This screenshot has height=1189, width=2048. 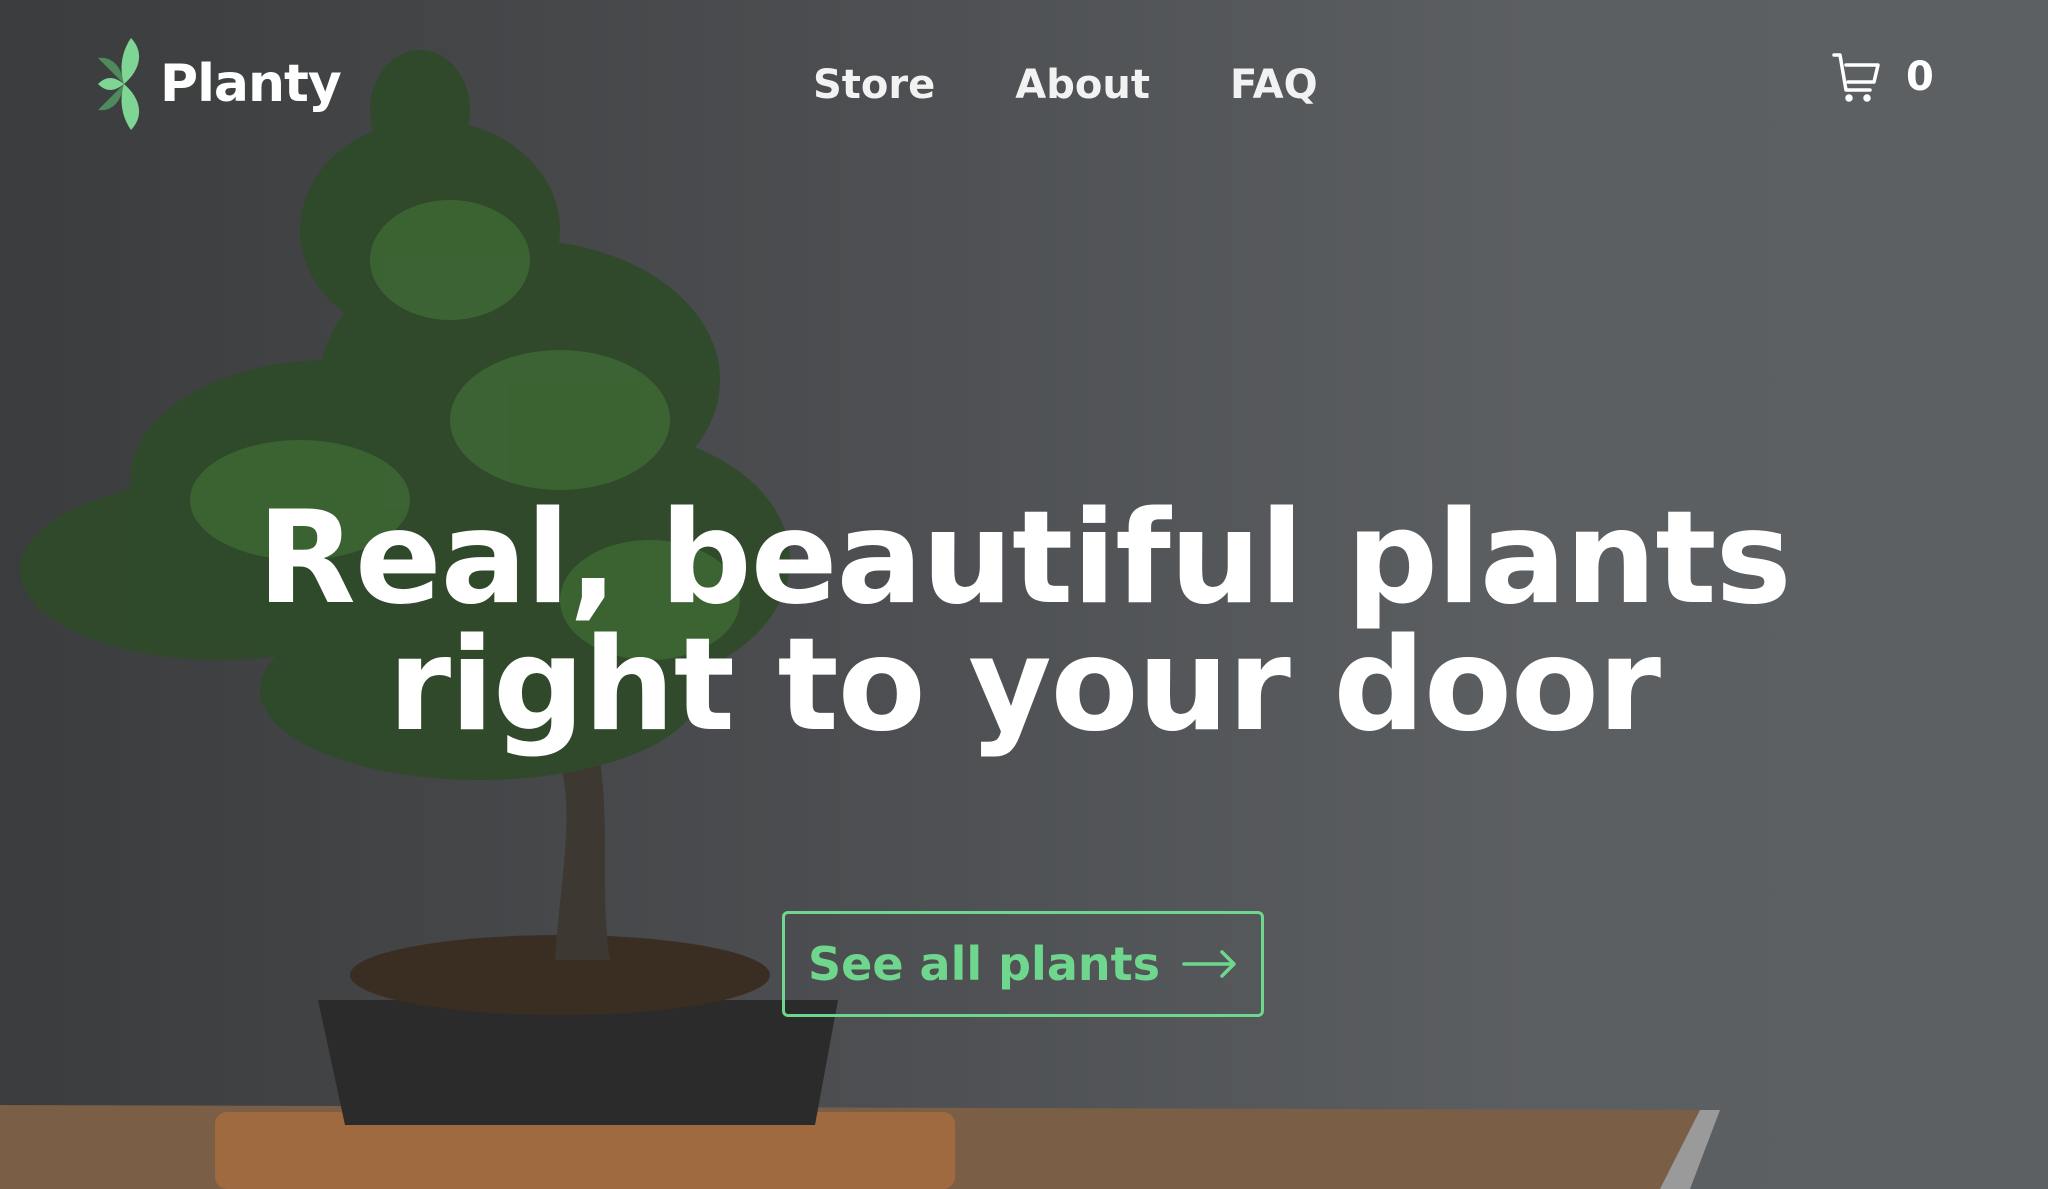 What do you see at coordinates (251, 84) in the screenshot?
I see `brand-name: Planty` at bounding box center [251, 84].